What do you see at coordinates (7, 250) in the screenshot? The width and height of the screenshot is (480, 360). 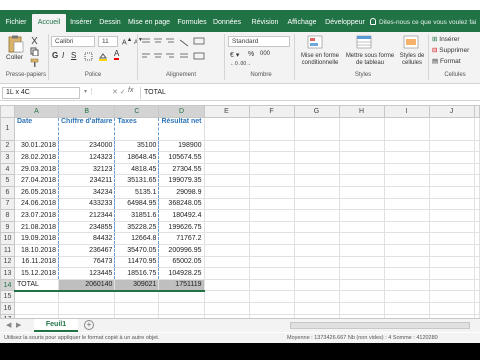 I see `row-header: 11` at bounding box center [7, 250].